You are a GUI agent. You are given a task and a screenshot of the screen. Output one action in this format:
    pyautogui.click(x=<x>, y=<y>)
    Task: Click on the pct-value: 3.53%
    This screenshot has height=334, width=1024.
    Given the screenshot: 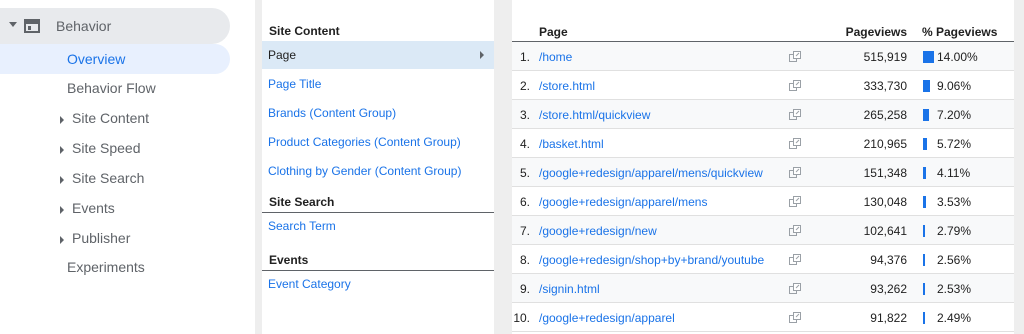 What is the action you would take?
    pyautogui.click(x=954, y=202)
    